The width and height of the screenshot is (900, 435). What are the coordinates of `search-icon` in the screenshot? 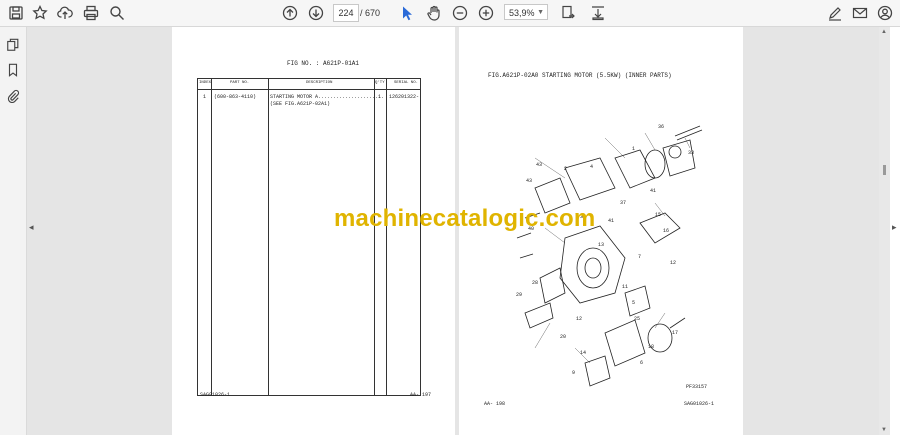 It's located at (117, 13).